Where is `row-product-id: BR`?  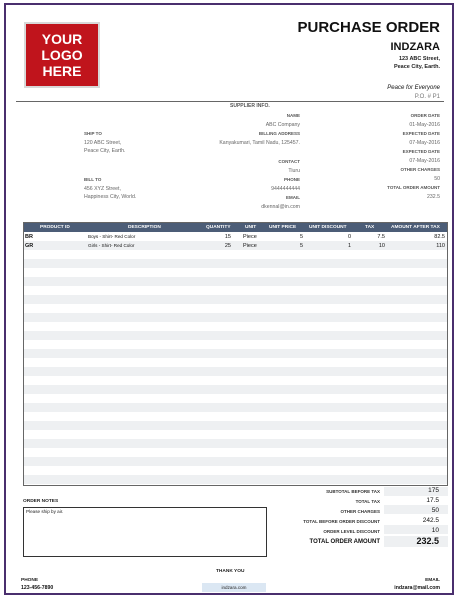
row-product-id: BR is located at coordinates (29, 237).